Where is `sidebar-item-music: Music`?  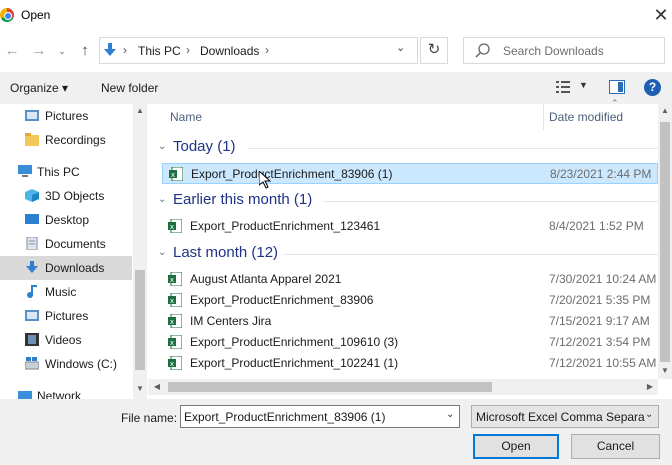
sidebar-item-music: Music is located at coordinates (66, 292).